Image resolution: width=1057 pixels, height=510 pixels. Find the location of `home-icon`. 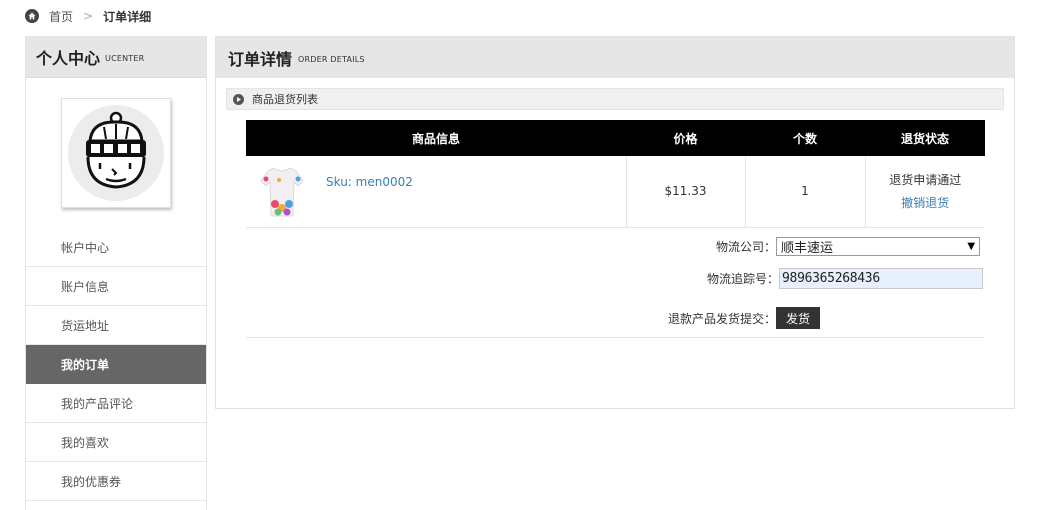

home-icon is located at coordinates (32, 16).